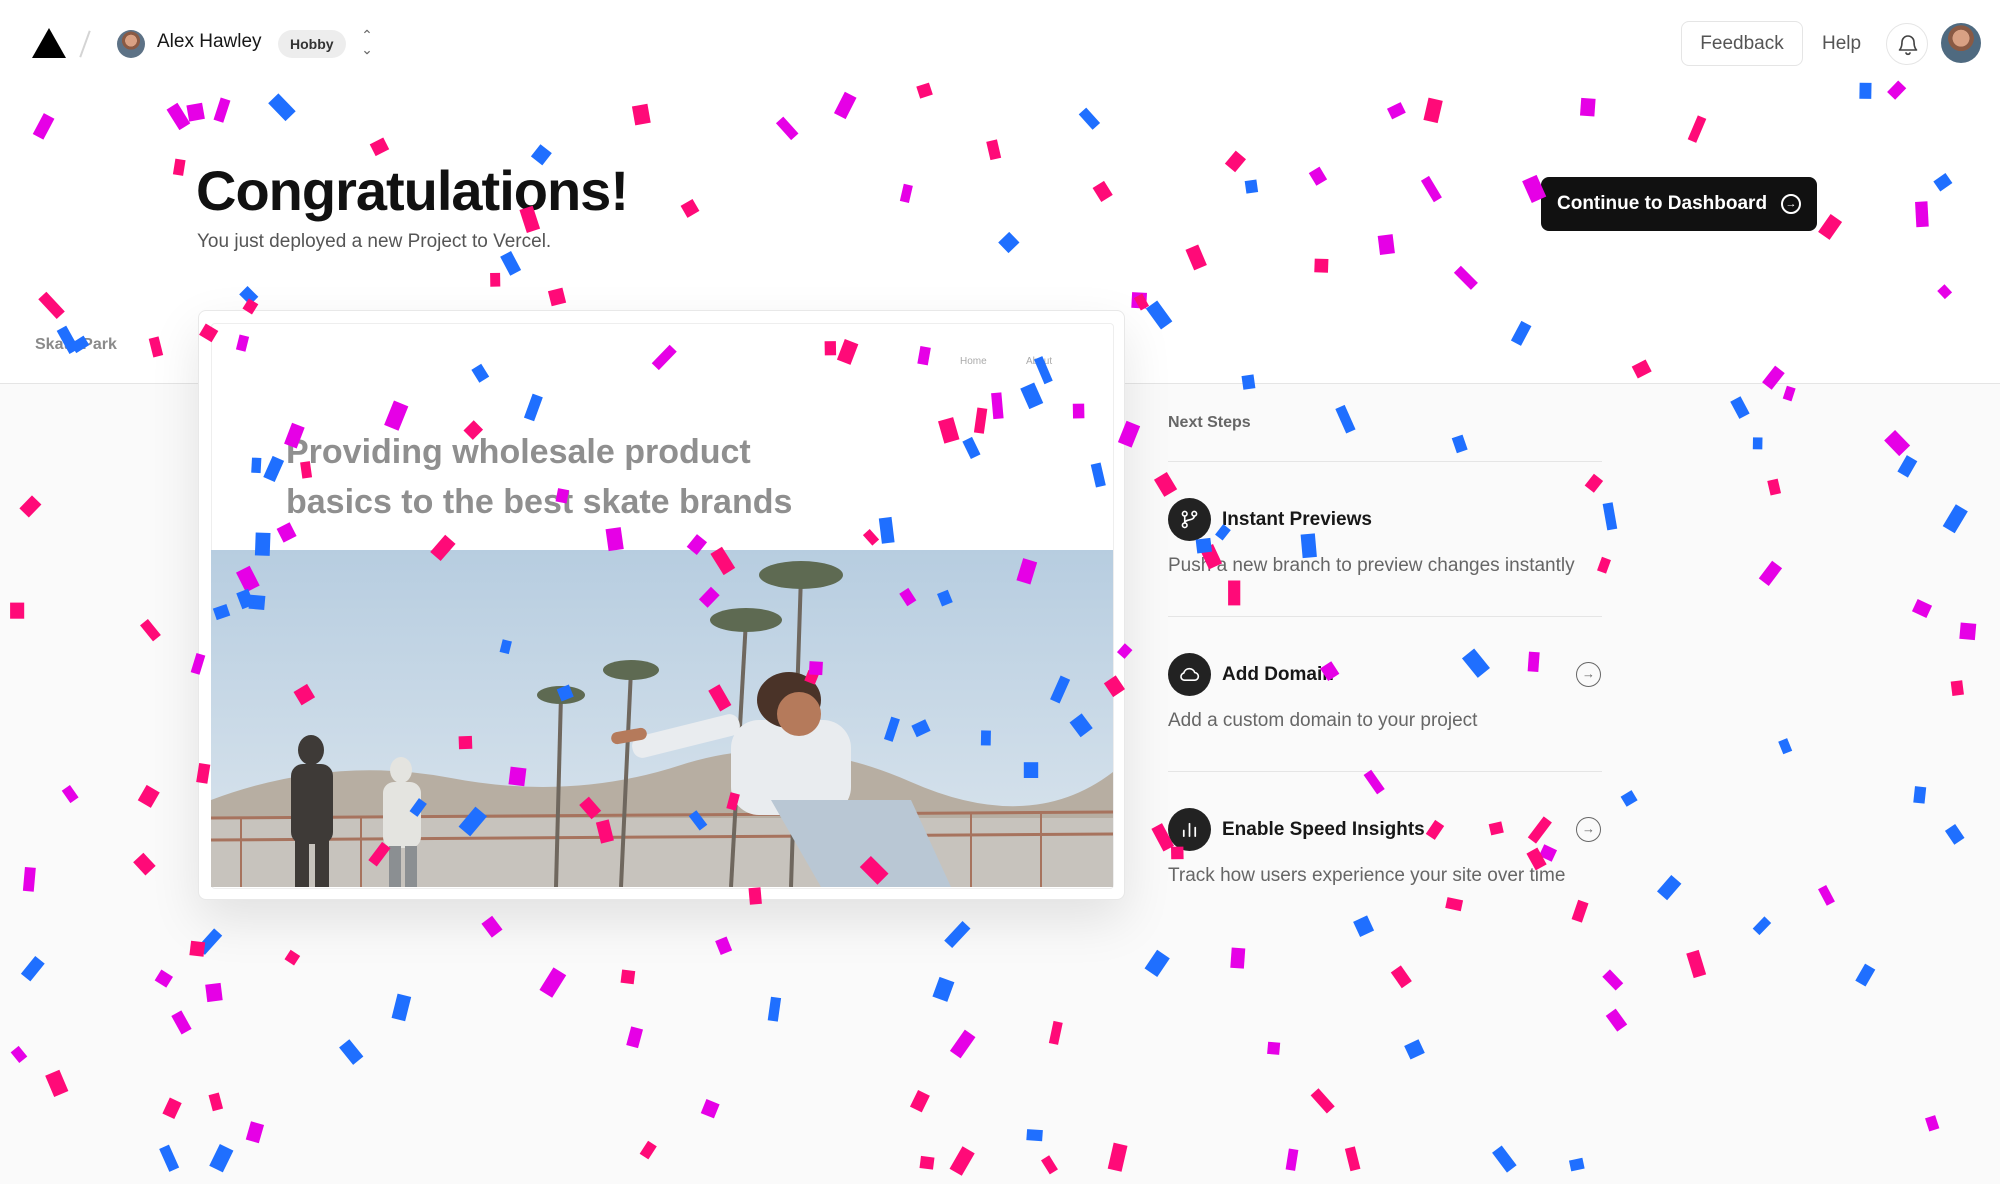 The image size is (2000, 1184). Describe the element at coordinates (1323, 829) in the screenshot. I see `step-title: Enable Speed Insights` at that location.